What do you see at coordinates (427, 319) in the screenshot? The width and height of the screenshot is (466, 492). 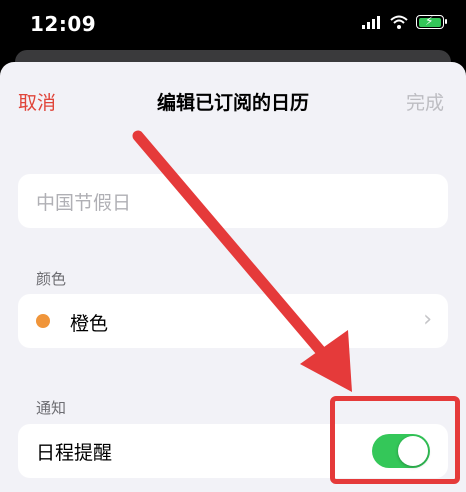 I see `chevron-right-icon: ›` at bounding box center [427, 319].